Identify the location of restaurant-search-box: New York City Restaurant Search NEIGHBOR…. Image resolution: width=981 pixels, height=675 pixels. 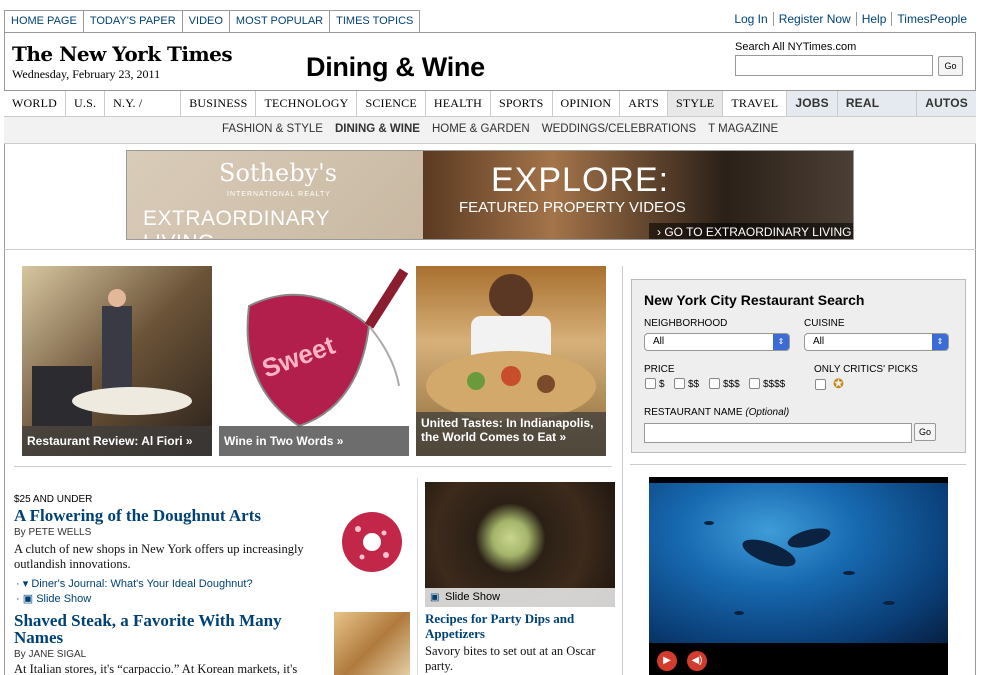
(798, 366).